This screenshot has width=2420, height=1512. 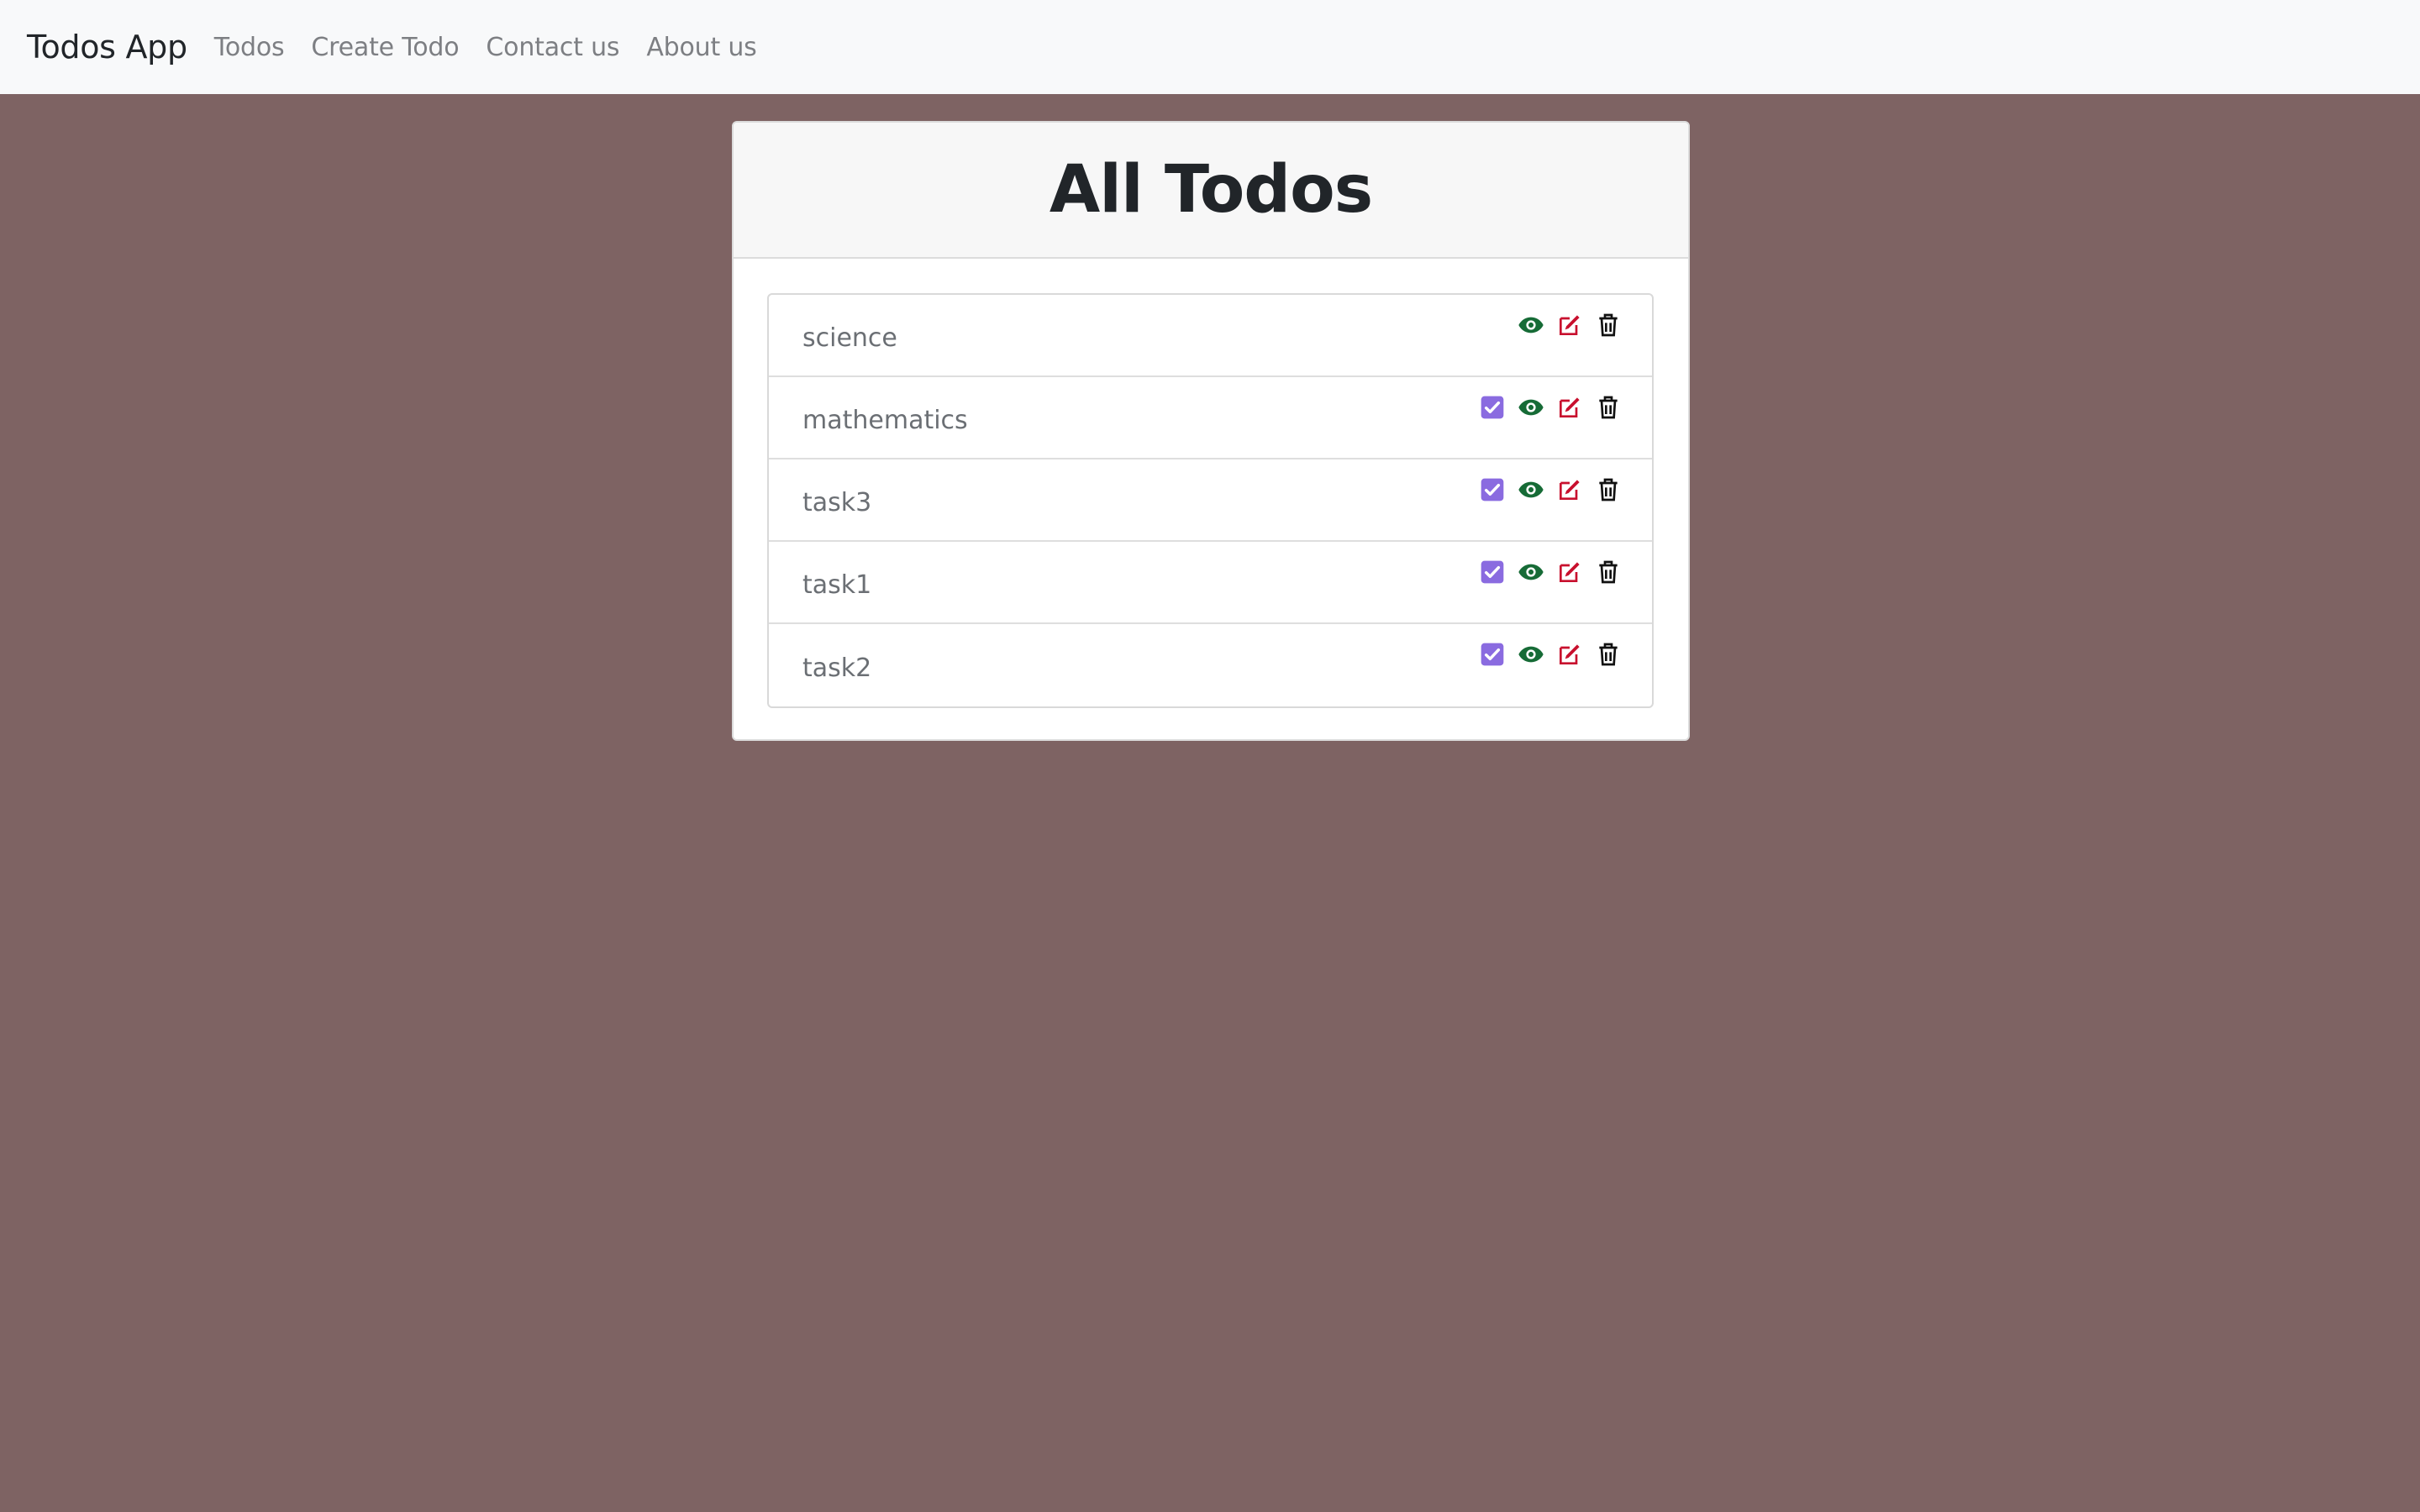 I want to click on nav-link-contact-us: Contact us, so click(x=552, y=47).